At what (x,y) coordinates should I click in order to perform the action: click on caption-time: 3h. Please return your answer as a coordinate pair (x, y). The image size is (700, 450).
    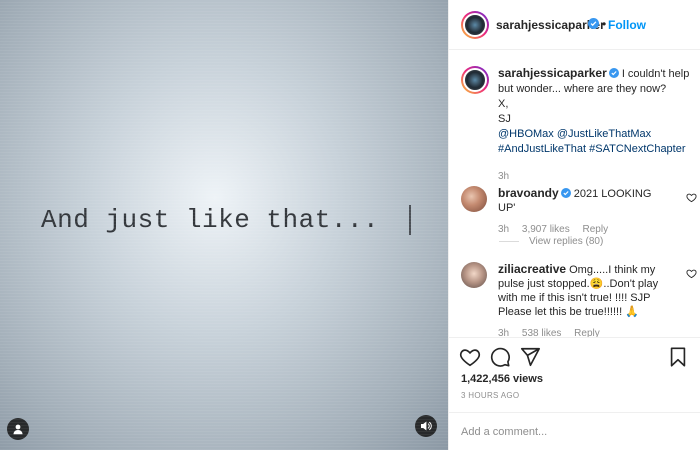
    Looking at the image, I should click on (504, 176).